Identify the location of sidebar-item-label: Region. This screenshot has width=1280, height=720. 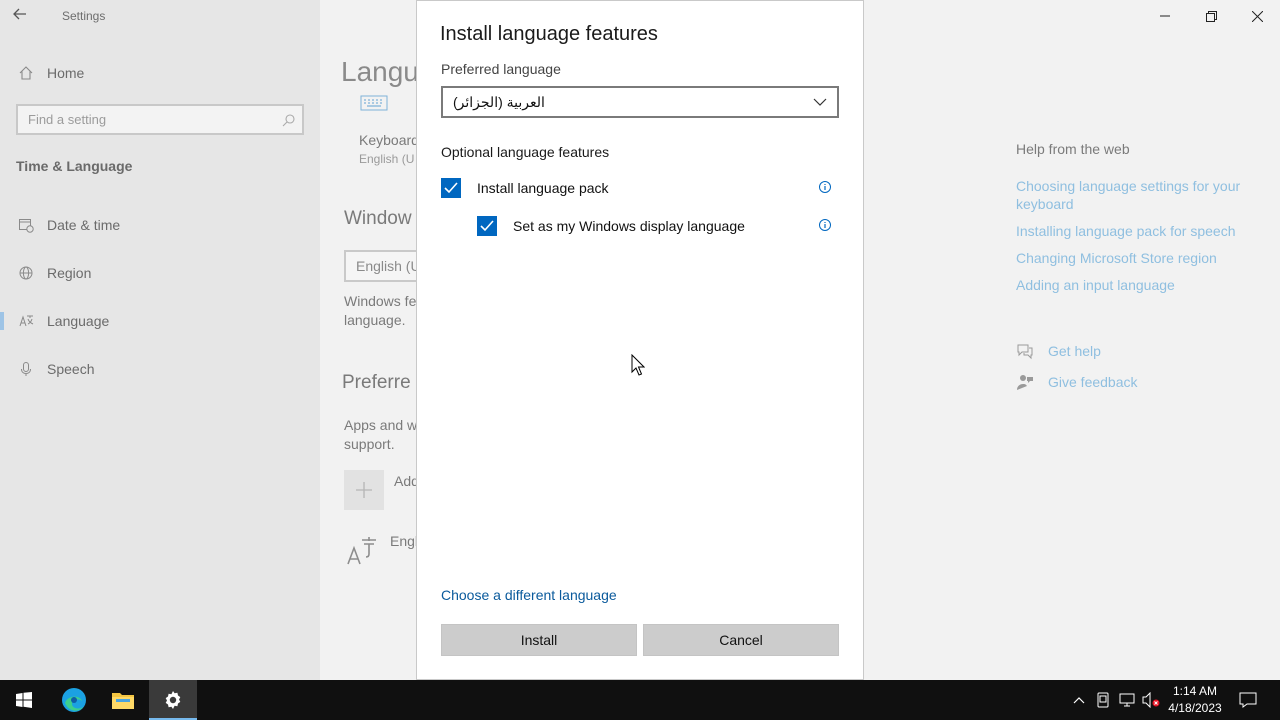
(69, 273).